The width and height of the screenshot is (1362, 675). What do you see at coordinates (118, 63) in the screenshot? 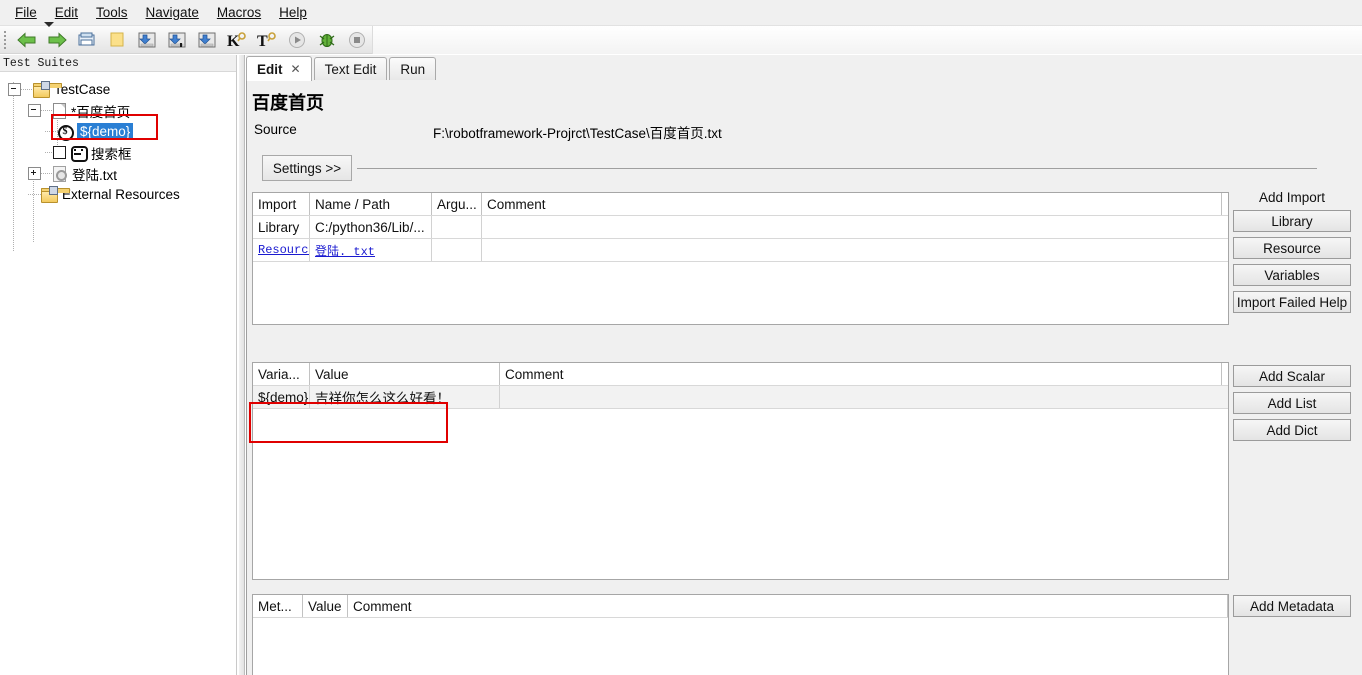
I see `test-suites-header: Test Suites` at bounding box center [118, 63].